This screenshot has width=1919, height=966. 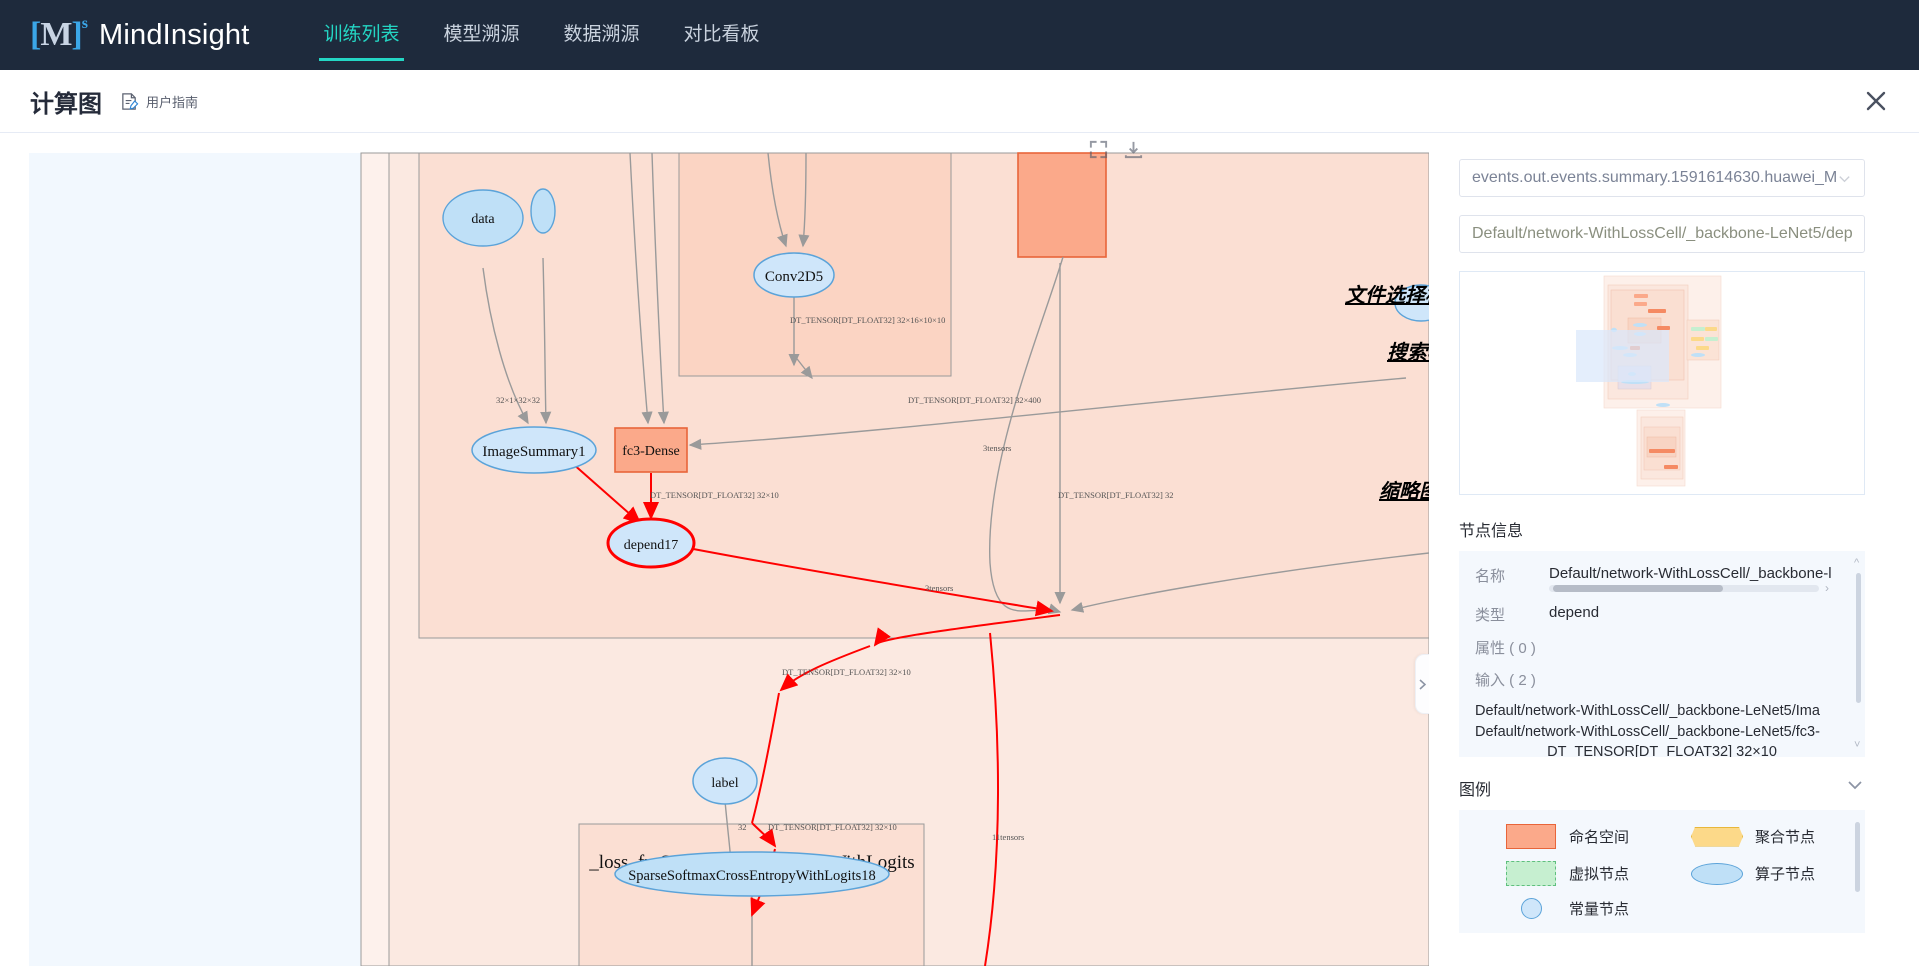 I want to click on svg-text: Conv2D5, so click(x=794, y=277).